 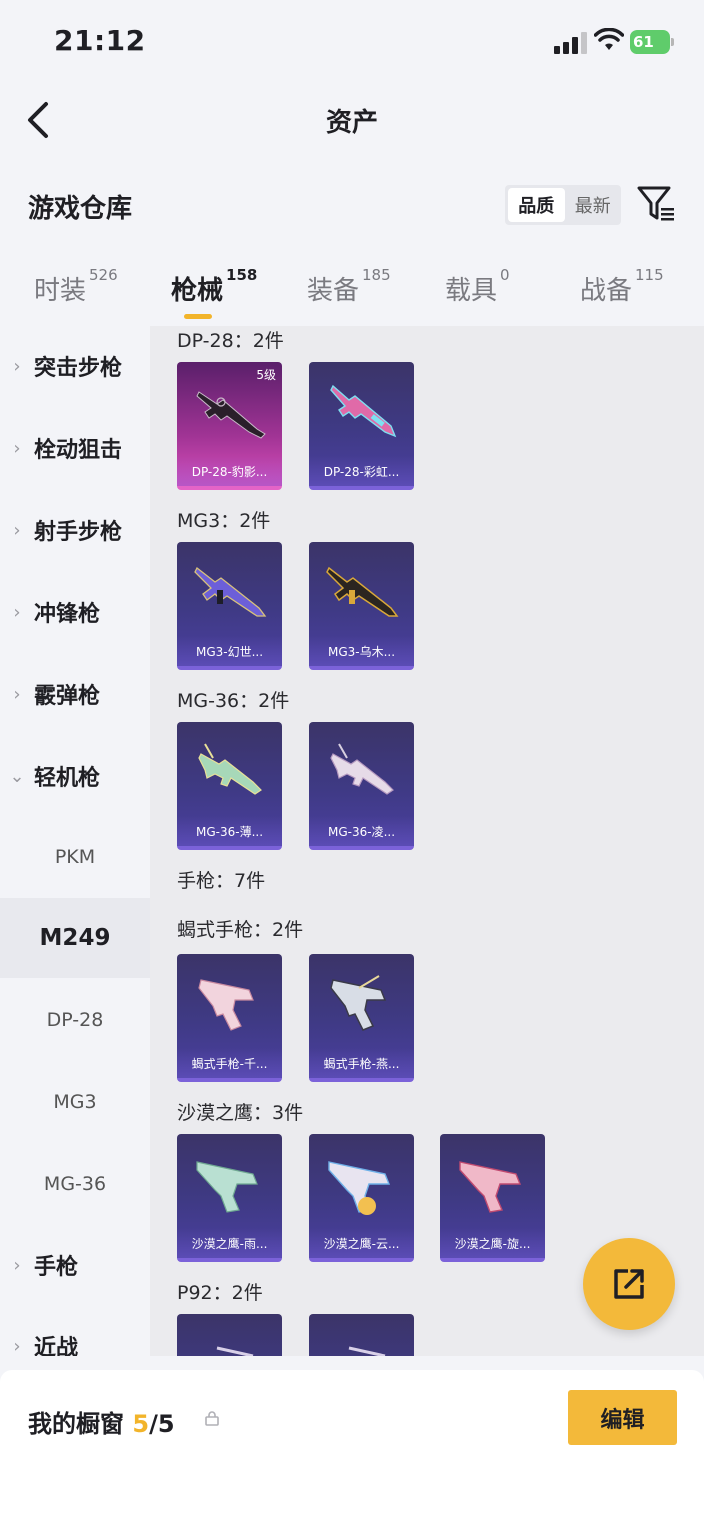 I want to click on edit-button: 编辑, so click(x=622, y=1417).